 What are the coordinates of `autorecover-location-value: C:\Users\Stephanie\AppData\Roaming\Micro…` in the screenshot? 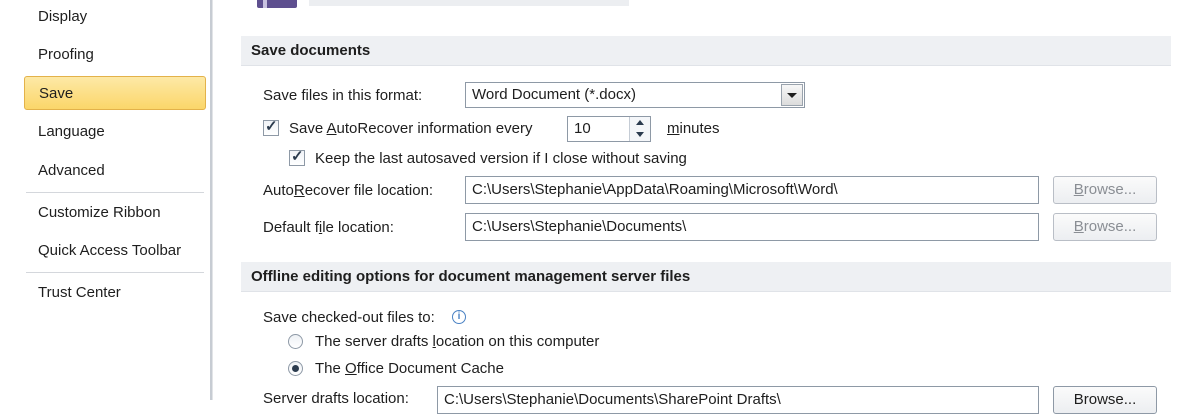 It's located at (655, 189).